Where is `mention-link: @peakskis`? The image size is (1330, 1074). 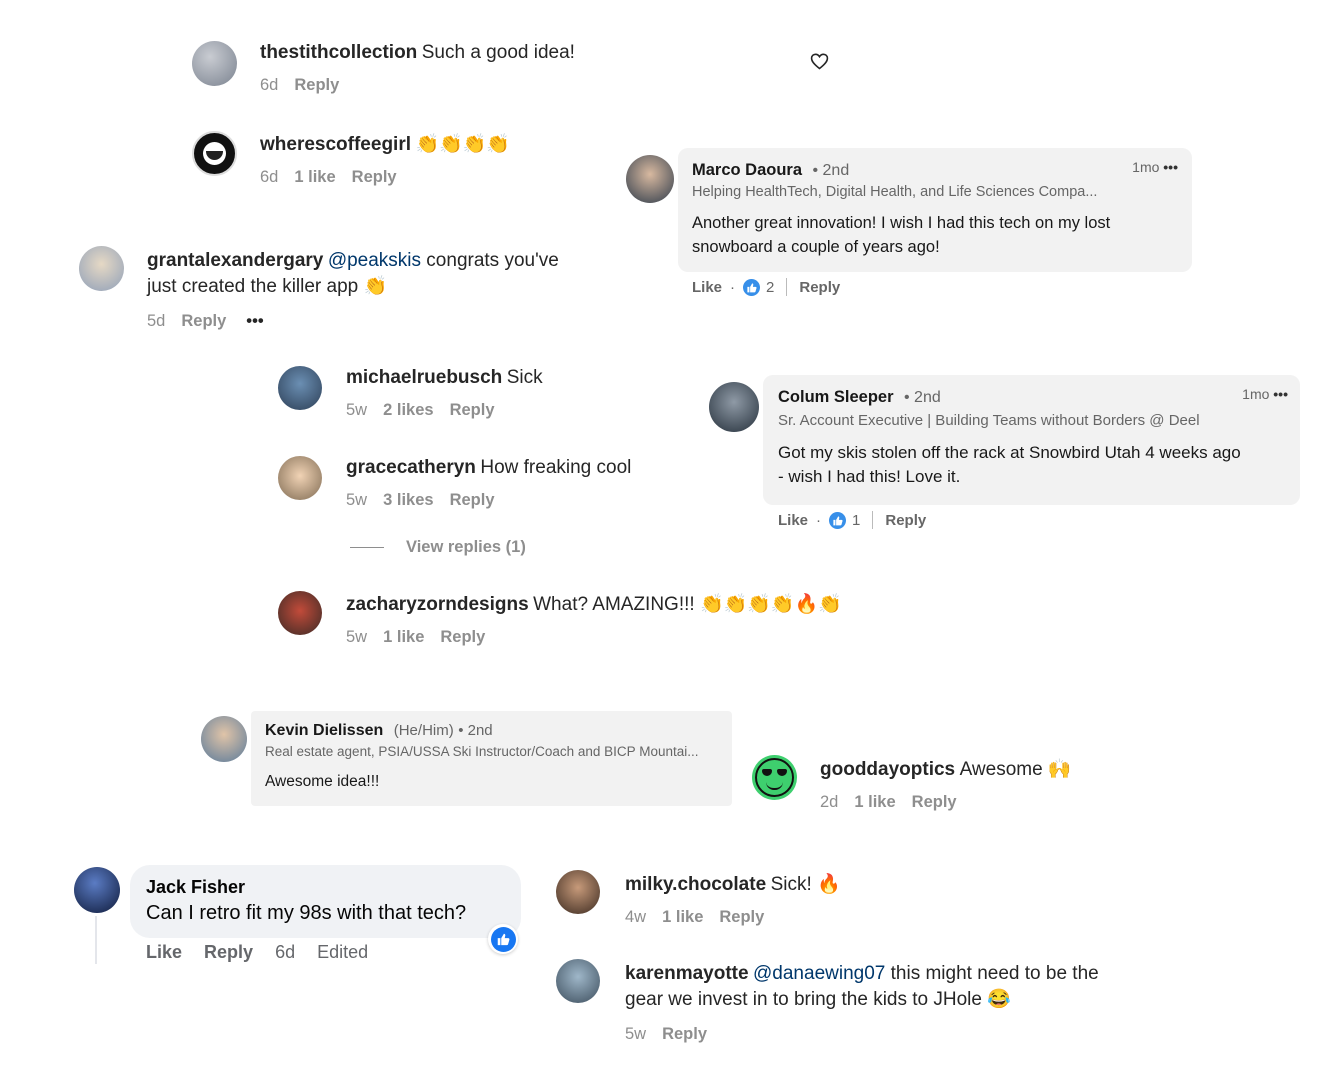
mention-link: @peakskis is located at coordinates (374, 260).